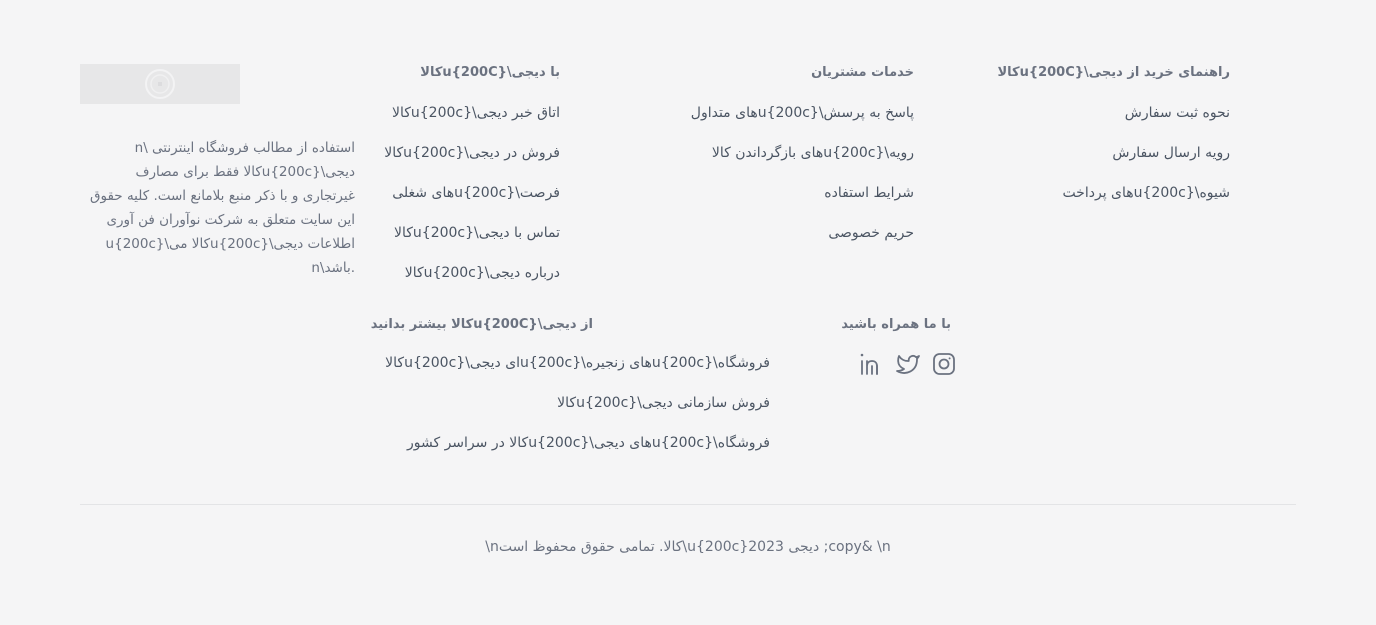 This screenshot has width=1376, height=625. What do you see at coordinates (577, 403) in the screenshot?
I see `link-corporate-sales: فروش سازمانی دیجی\u{200c}کالا` at bounding box center [577, 403].